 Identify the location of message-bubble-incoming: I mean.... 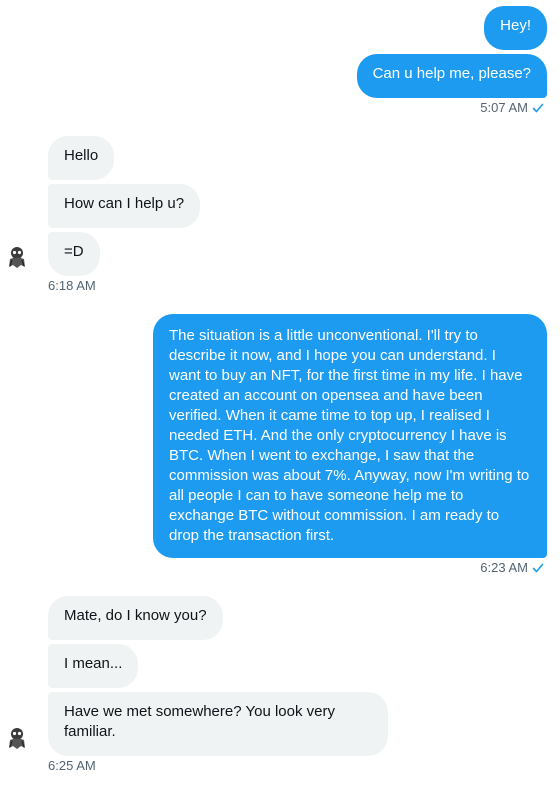
(93, 666).